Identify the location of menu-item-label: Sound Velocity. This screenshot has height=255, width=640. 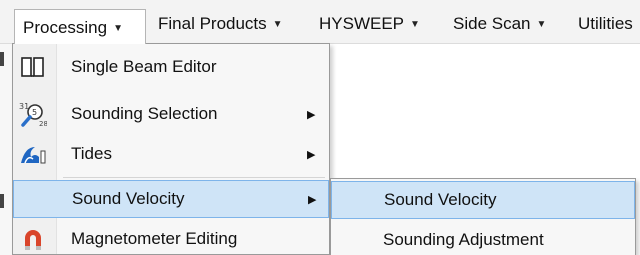
(128, 198).